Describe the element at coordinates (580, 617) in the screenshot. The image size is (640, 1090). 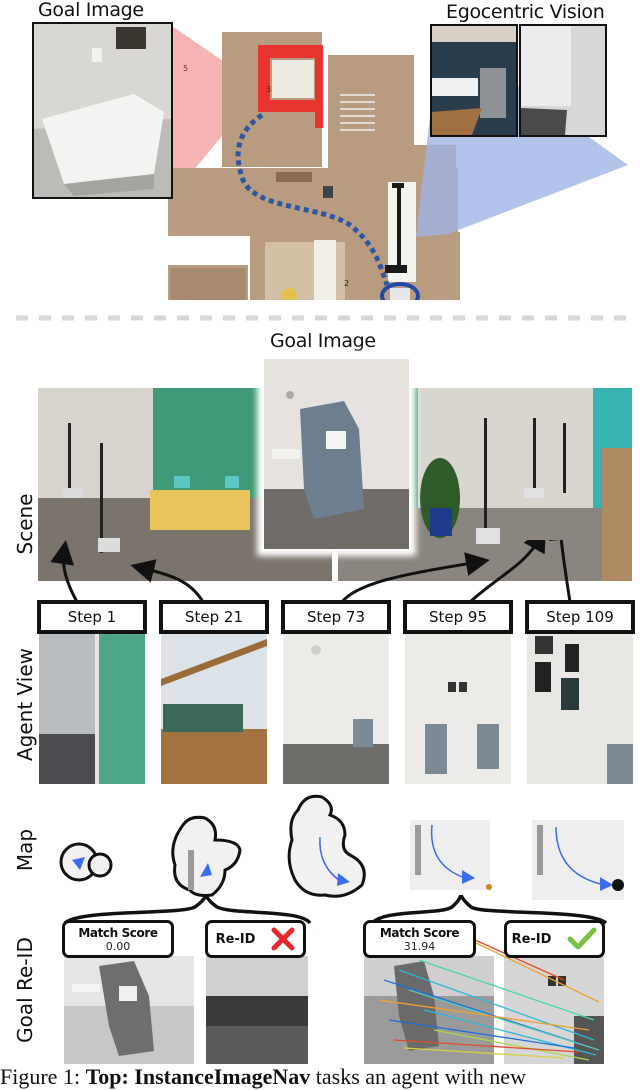
I see `step-label-109: Step 109` at that location.